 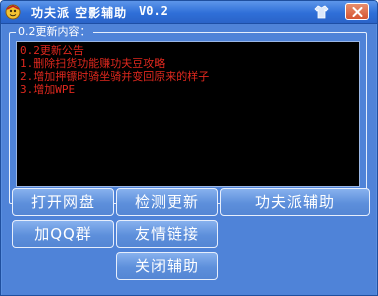 I want to click on notes-line: 2.增加押镖时骑坐骑并变回原来的样子, so click(x=115, y=76).